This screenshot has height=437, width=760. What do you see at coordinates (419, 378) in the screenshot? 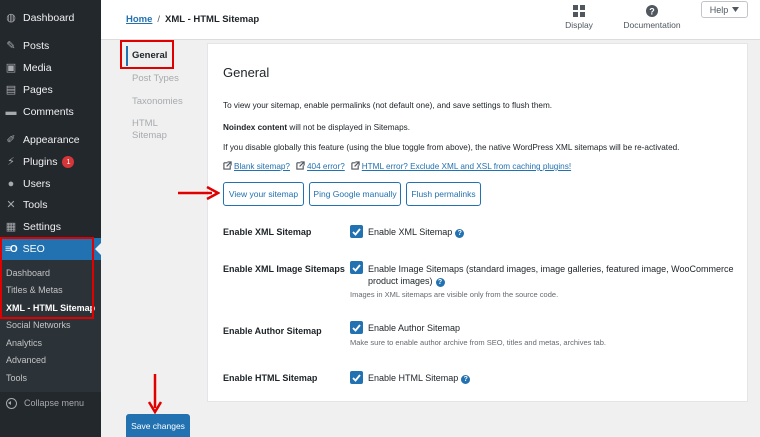
I see `html-sitemap-checkbox-label: Enable HTML Sitemap?` at bounding box center [419, 378].